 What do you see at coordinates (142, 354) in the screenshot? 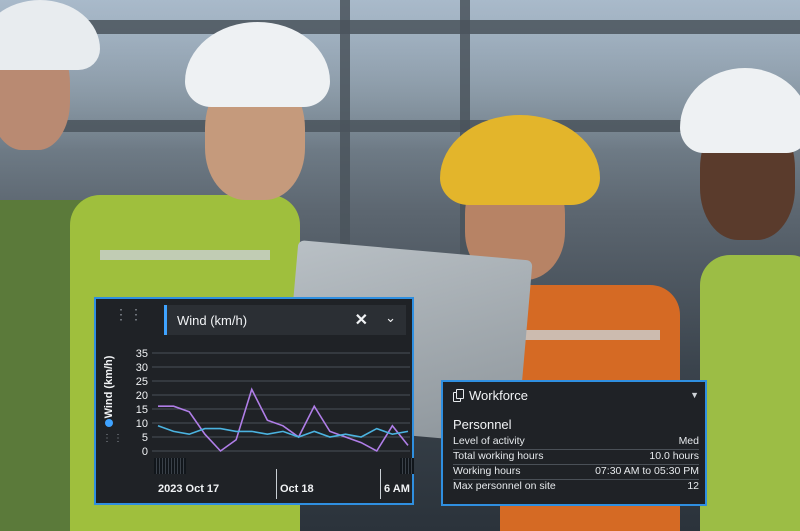
I see `y-tick-label: 35` at bounding box center [142, 354].